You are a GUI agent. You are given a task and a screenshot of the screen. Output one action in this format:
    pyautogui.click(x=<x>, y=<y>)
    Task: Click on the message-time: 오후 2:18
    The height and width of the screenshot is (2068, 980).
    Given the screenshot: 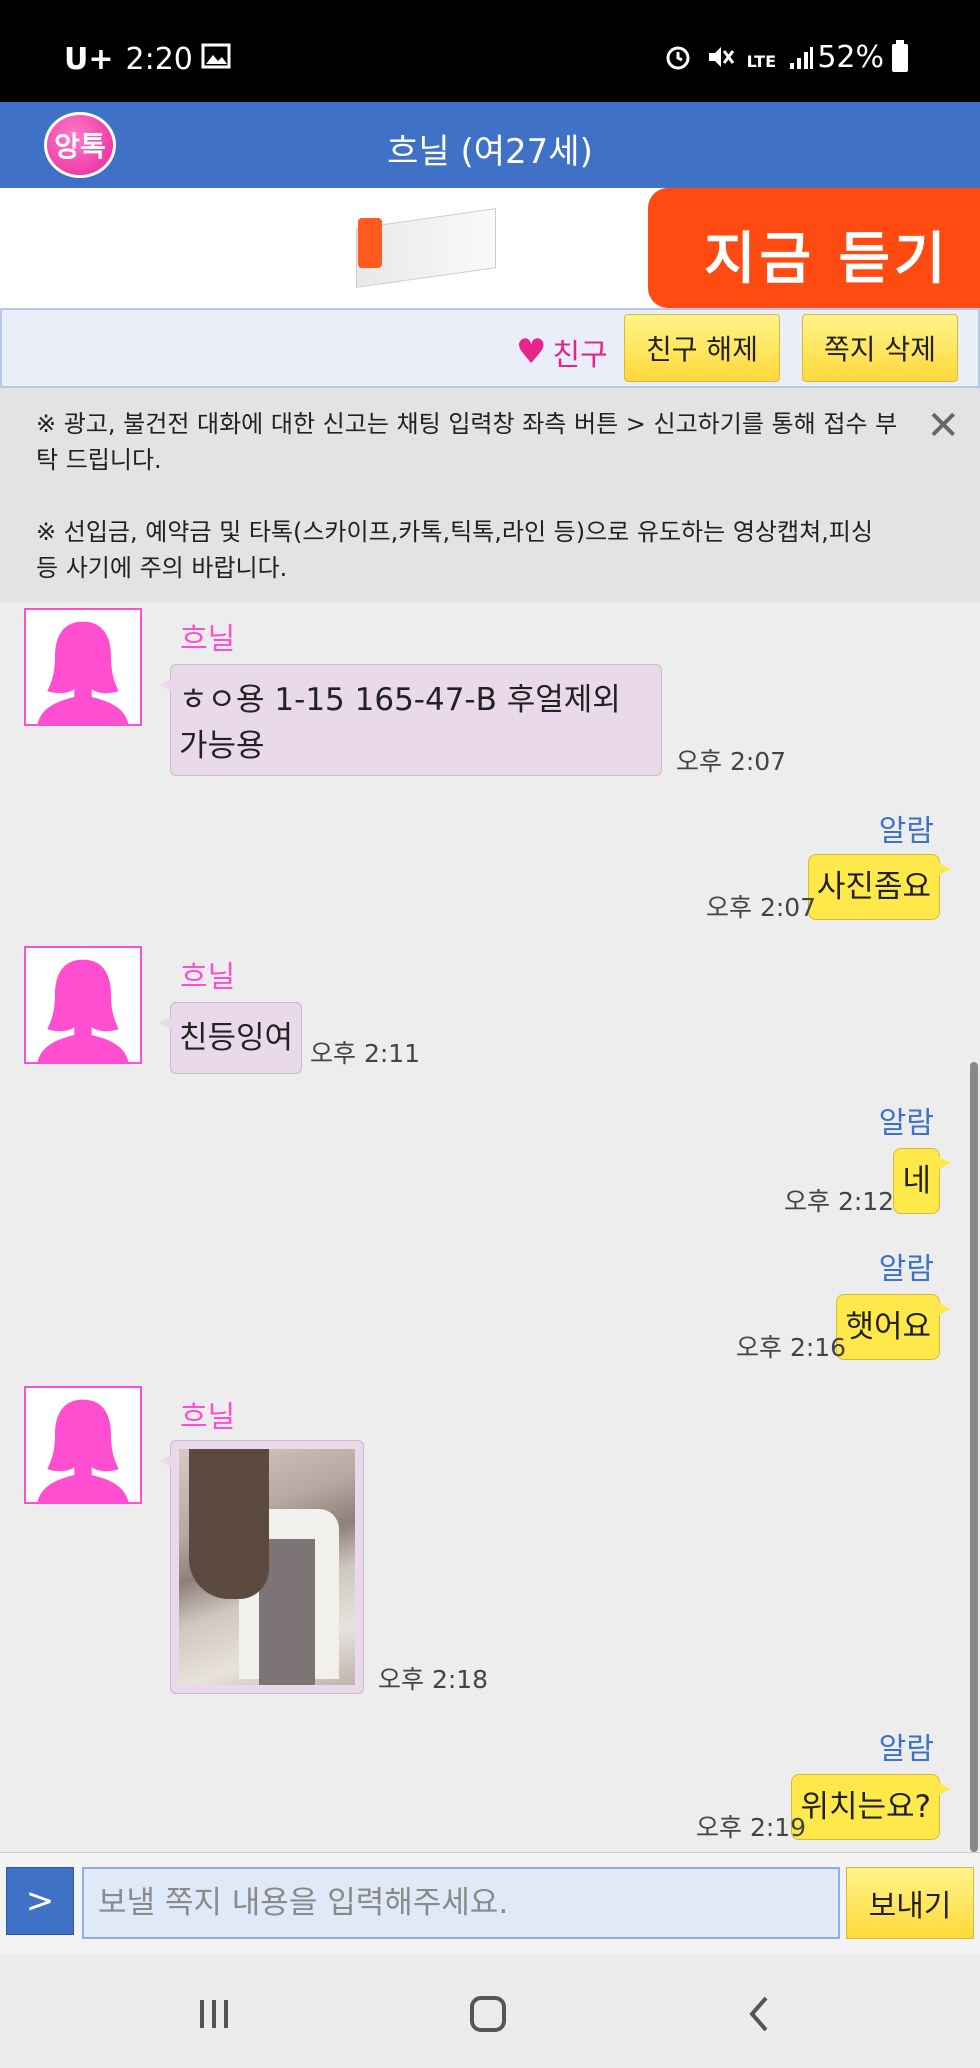 What is the action you would take?
    pyautogui.click(x=433, y=1679)
    